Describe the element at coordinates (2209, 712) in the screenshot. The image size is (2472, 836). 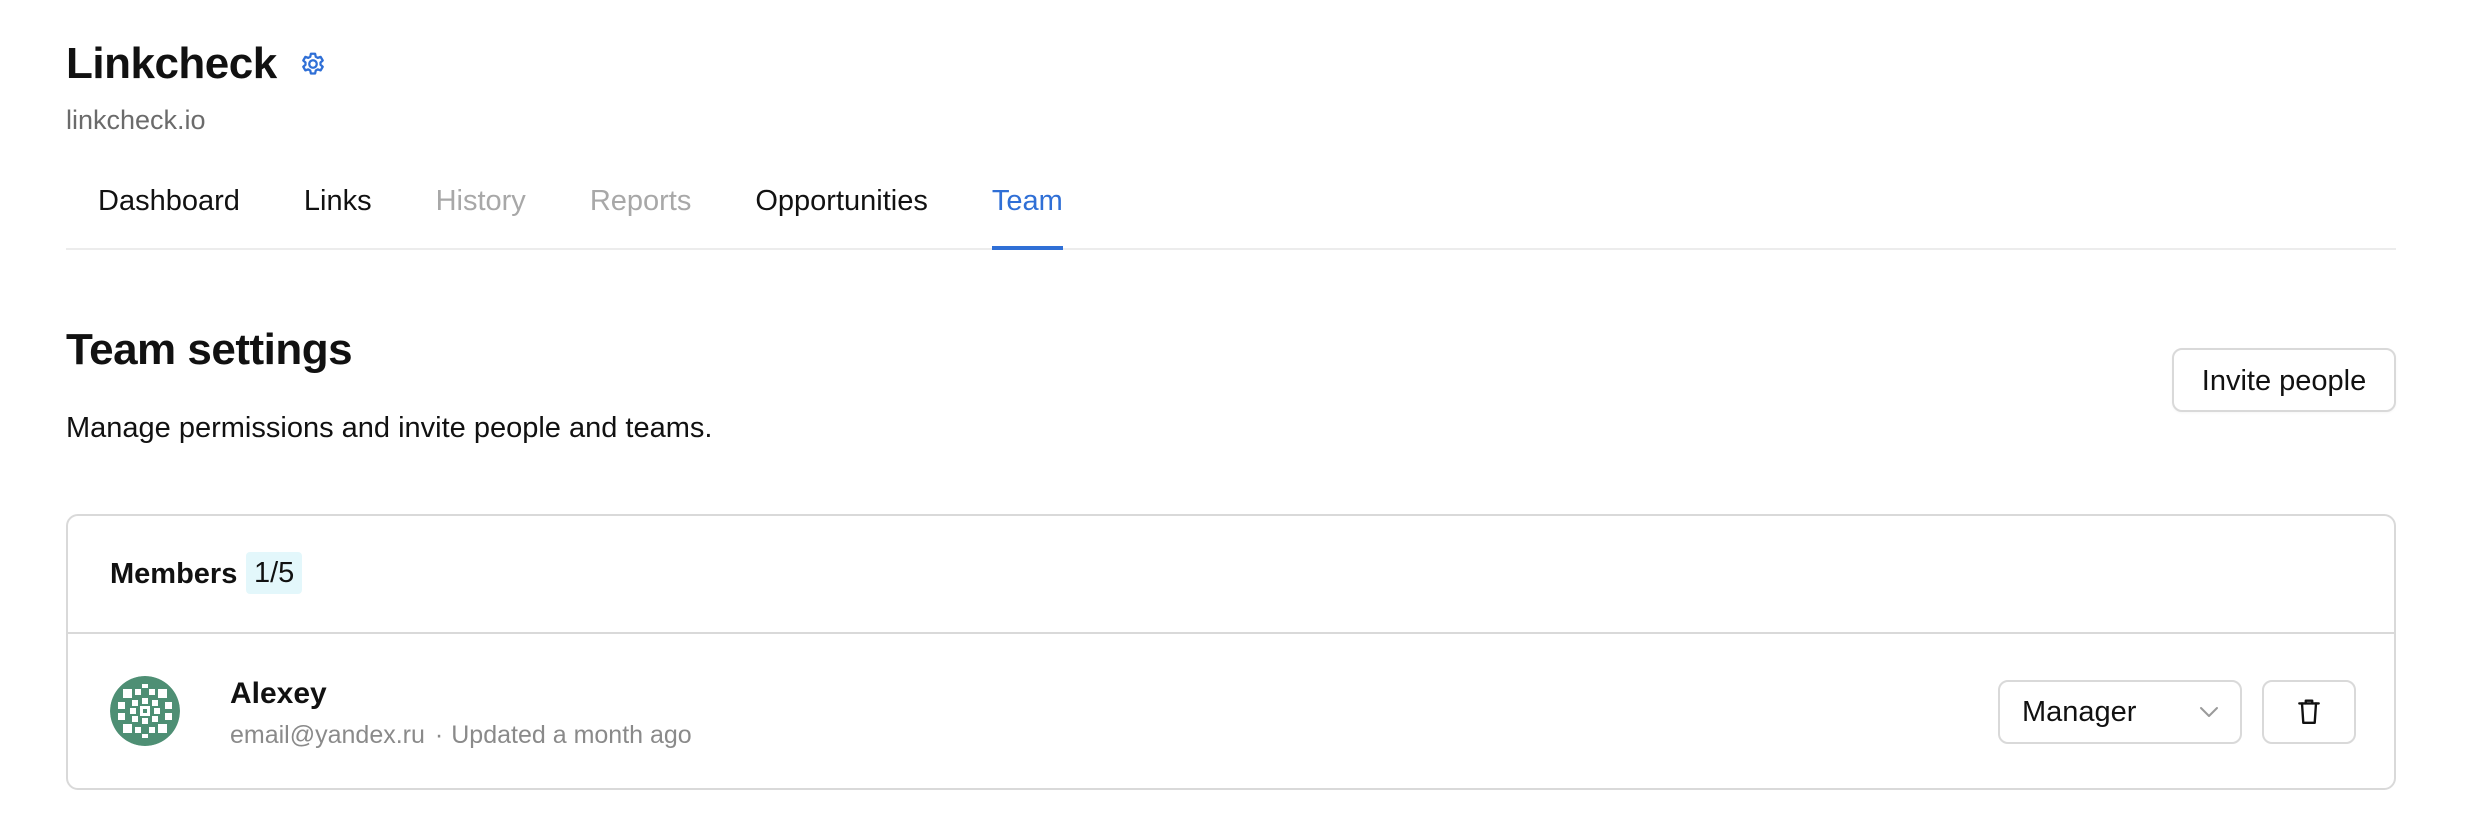
I see `chevron-down-icon` at that location.